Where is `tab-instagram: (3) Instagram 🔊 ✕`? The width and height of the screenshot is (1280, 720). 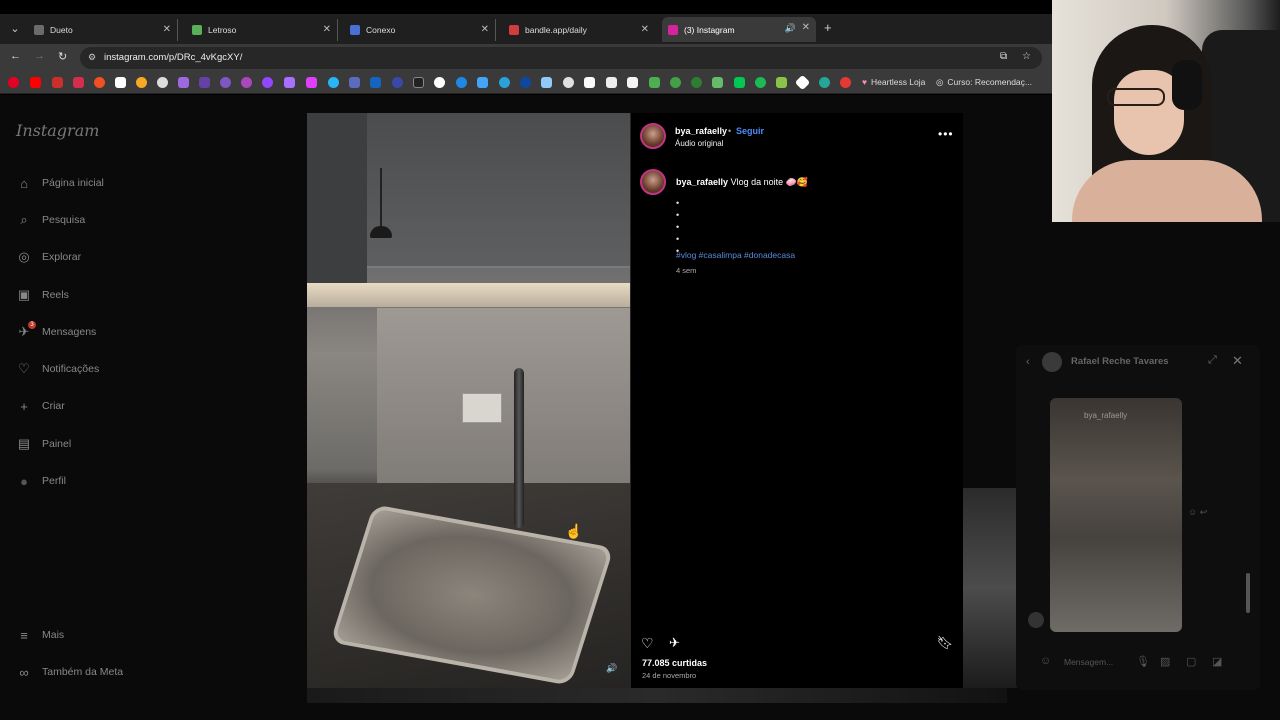 tab-instagram: (3) Instagram 🔊 ✕ is located at coordinates (739, 29).